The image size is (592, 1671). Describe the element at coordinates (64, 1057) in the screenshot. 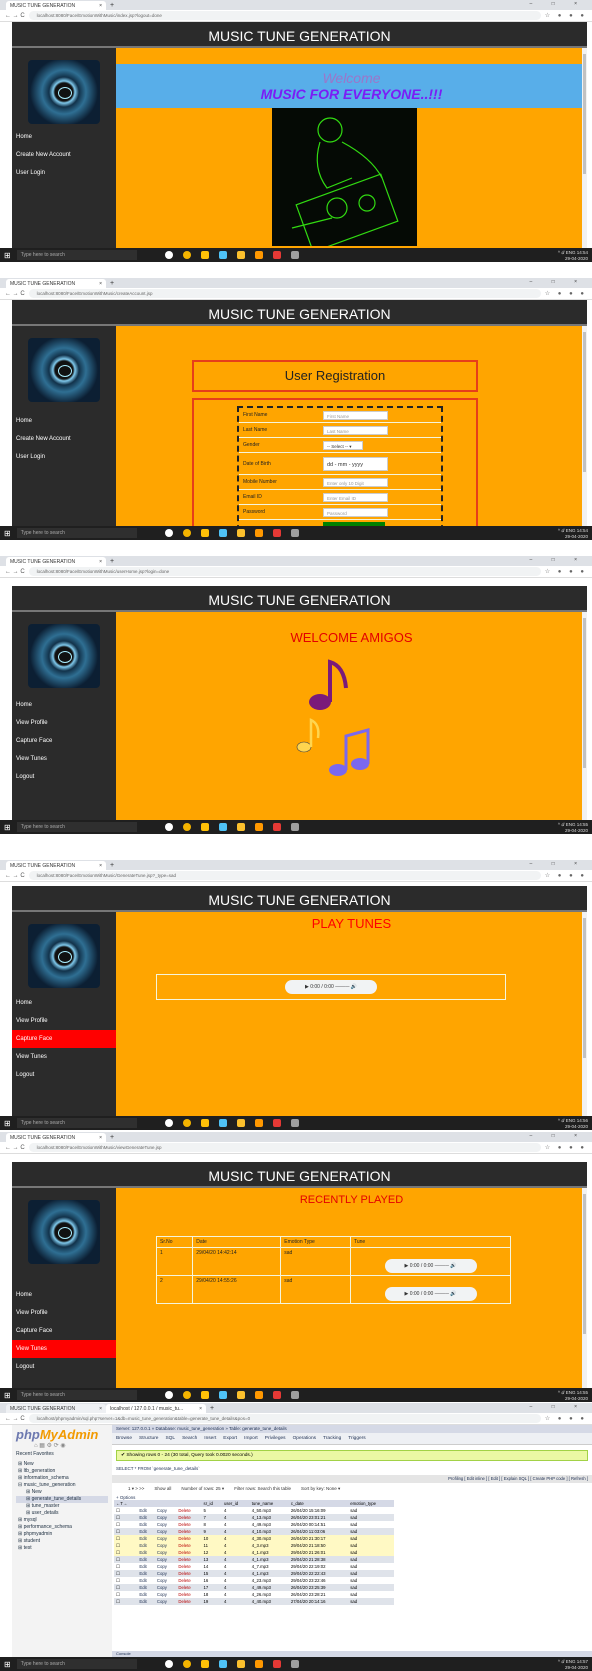

I see `sidebar-item-view-tunes: View Tunes` at that location.